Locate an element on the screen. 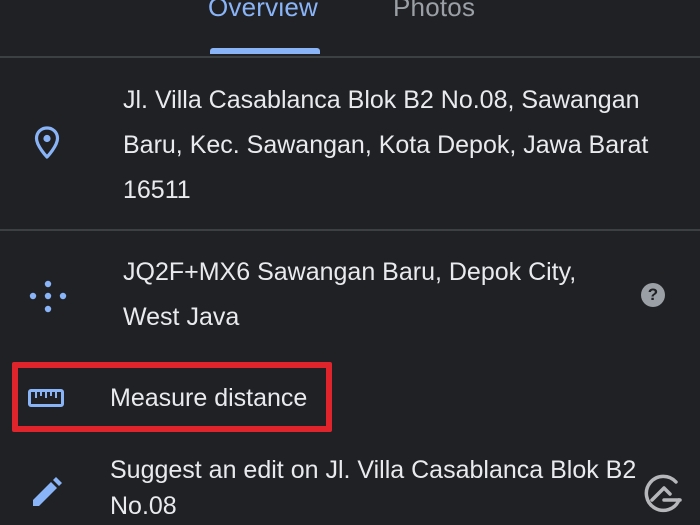  highlight-box is located at coordinates (172, 397).